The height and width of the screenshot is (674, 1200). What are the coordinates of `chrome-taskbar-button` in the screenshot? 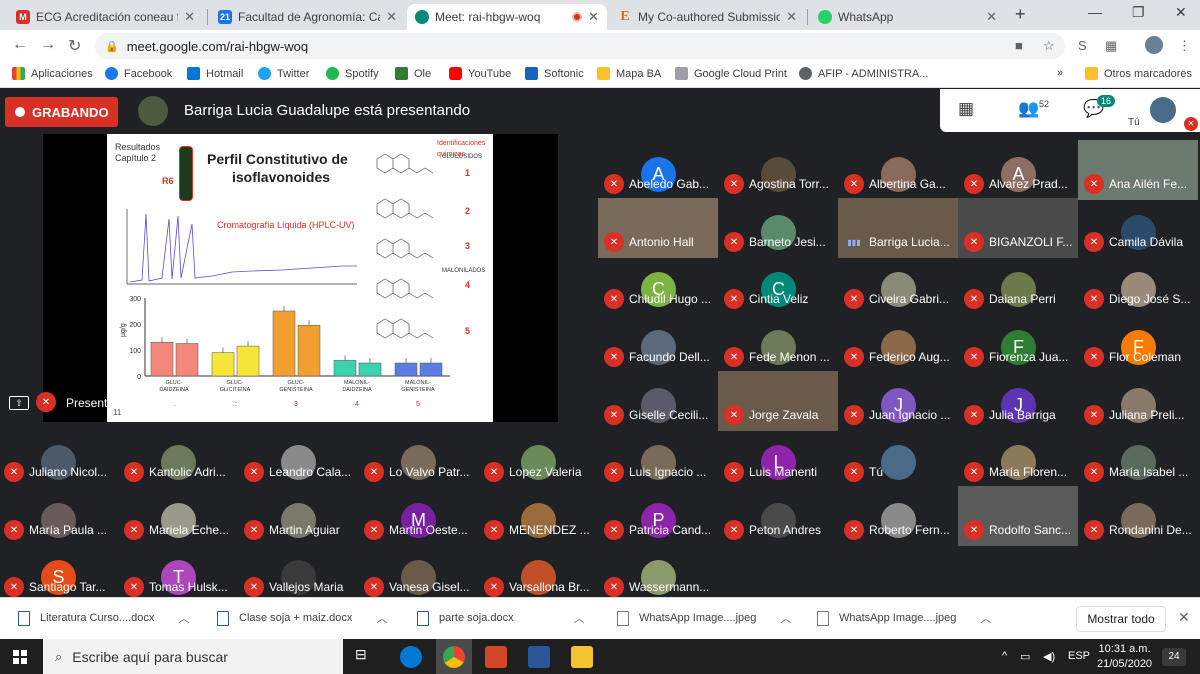 It's located at (454, 656).